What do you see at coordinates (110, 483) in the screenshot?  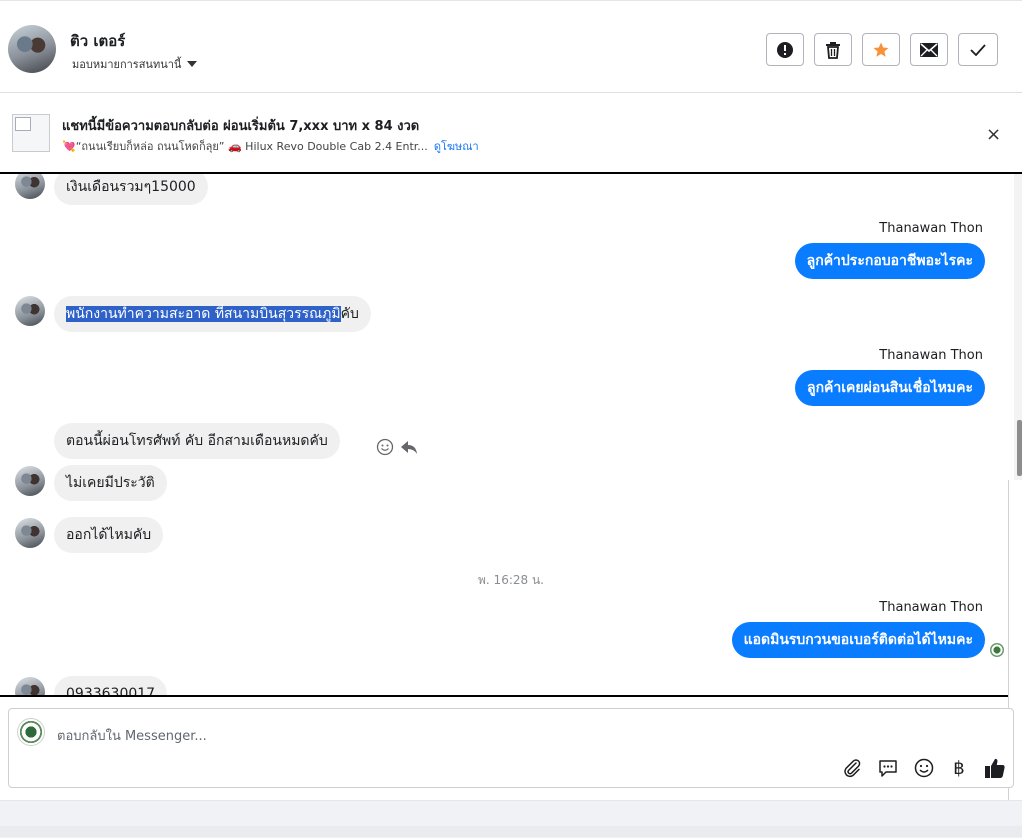 I see `incoming-message: ไม่เคยมีประวัติ` at bounding box center [110, 483].